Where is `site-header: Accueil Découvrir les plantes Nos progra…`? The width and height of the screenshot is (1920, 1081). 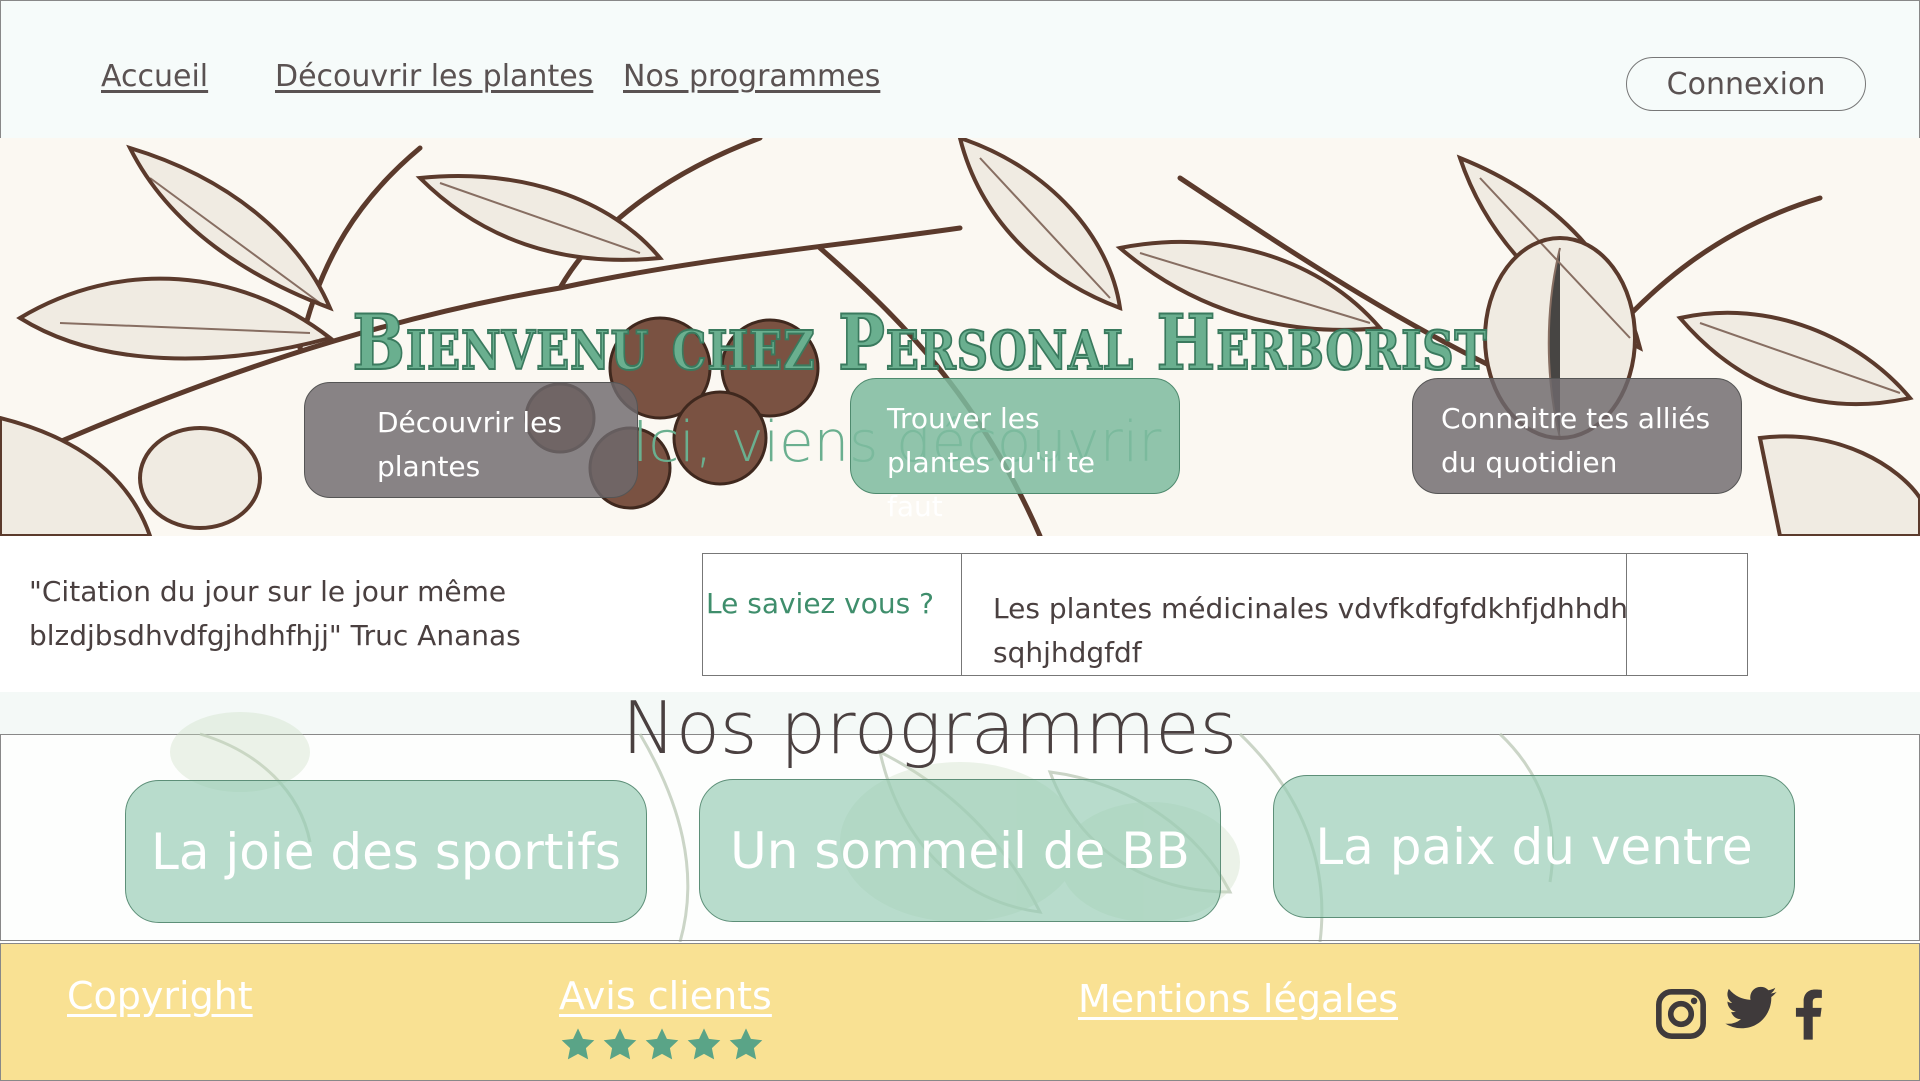
site-header: Accueil Découvrir les plantes Nos progra… is located at coordinates (960, 69).